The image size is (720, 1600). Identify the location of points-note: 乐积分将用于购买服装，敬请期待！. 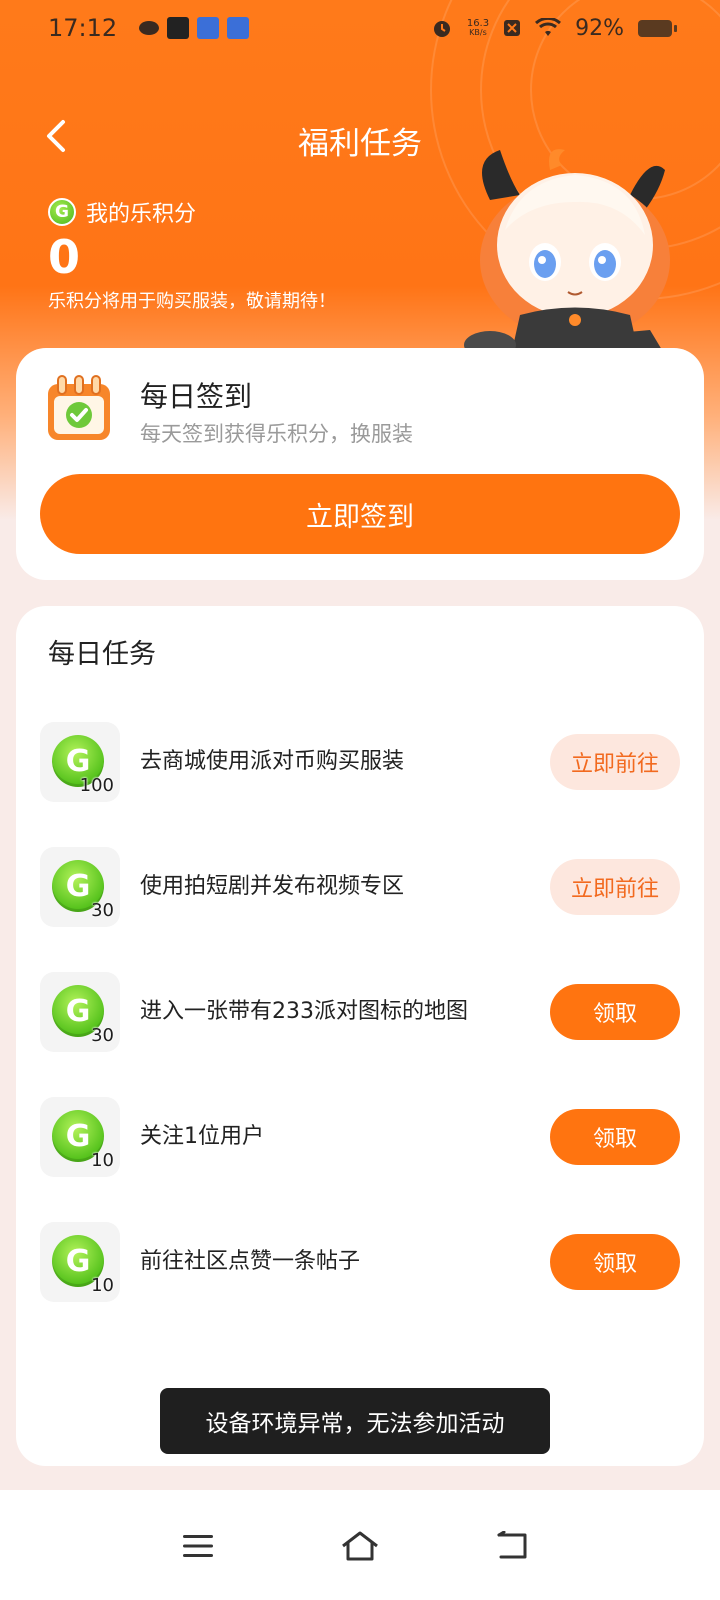
(192, 301).